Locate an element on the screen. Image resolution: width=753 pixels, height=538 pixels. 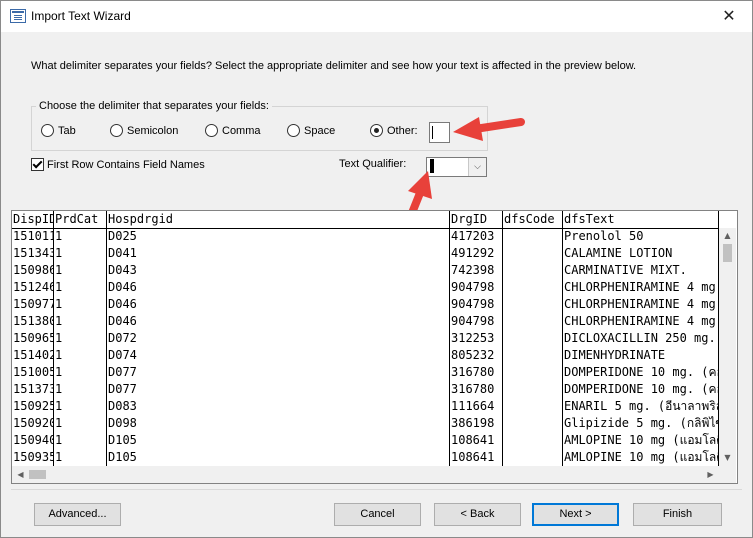
column-header: dfsCode is located at coordinates (533, 219).